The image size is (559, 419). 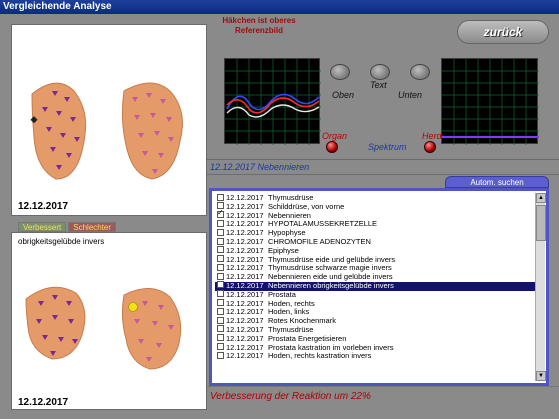 I want to click on list-scrollbar: ▲ ▼, so click(x=540, y=287).